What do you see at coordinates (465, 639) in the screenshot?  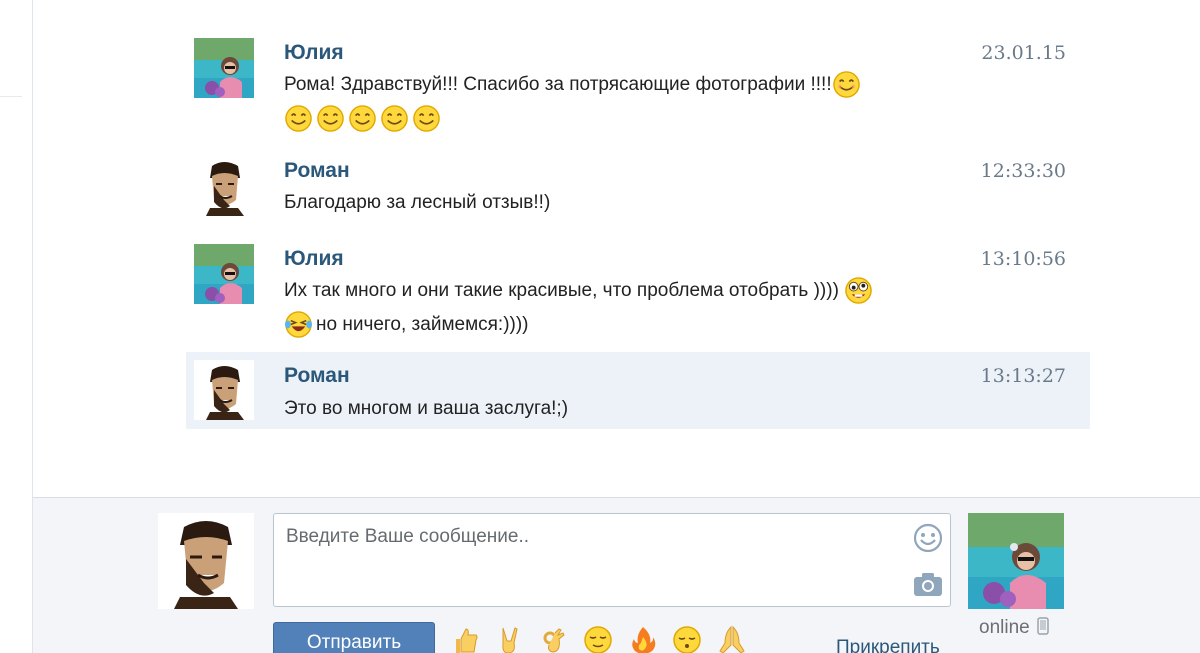 I see `thumbs-up-emoji-icon` at bounding box center [465, 639].